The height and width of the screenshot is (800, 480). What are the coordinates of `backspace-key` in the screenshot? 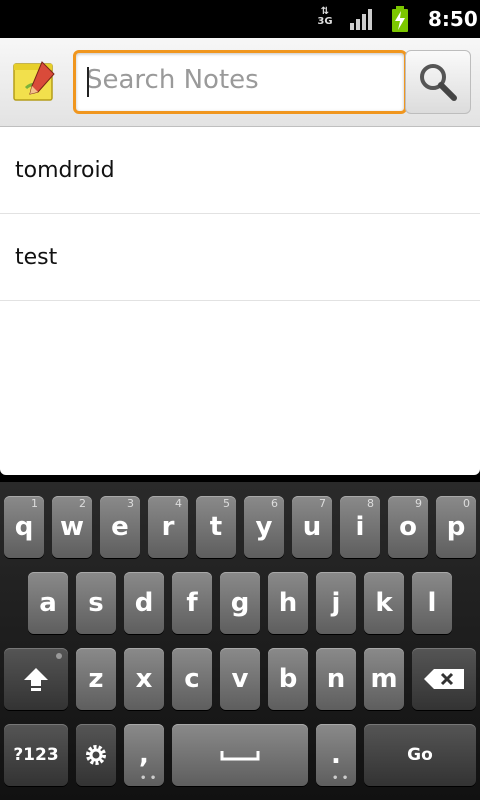 It's located at (444, 679).